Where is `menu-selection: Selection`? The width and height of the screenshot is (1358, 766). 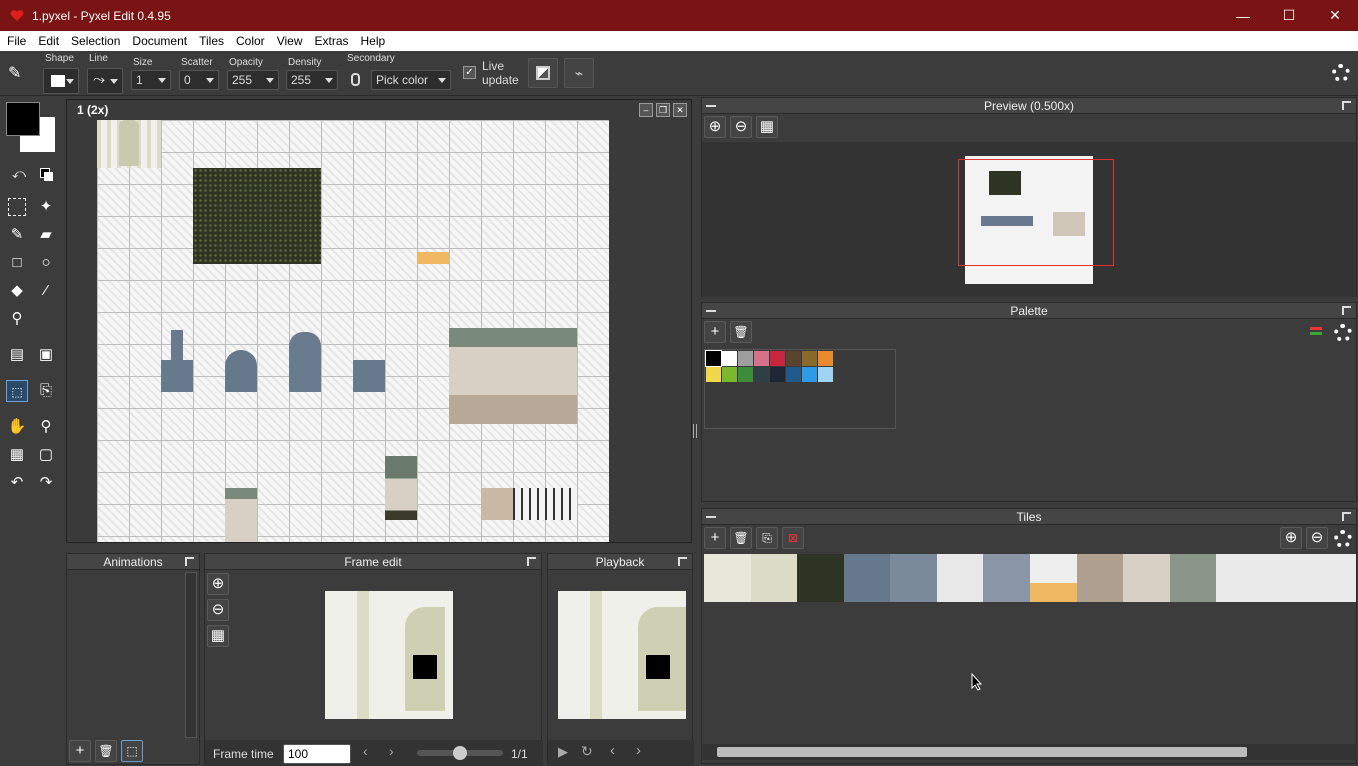 menu-selection: Selection is located at coordinates (94, 41).